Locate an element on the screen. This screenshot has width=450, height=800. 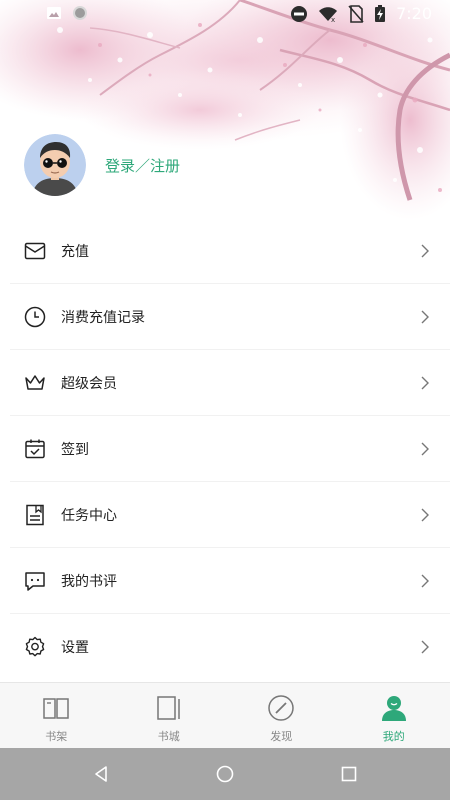
system-nav-bar is located at coordinates (225, 774).